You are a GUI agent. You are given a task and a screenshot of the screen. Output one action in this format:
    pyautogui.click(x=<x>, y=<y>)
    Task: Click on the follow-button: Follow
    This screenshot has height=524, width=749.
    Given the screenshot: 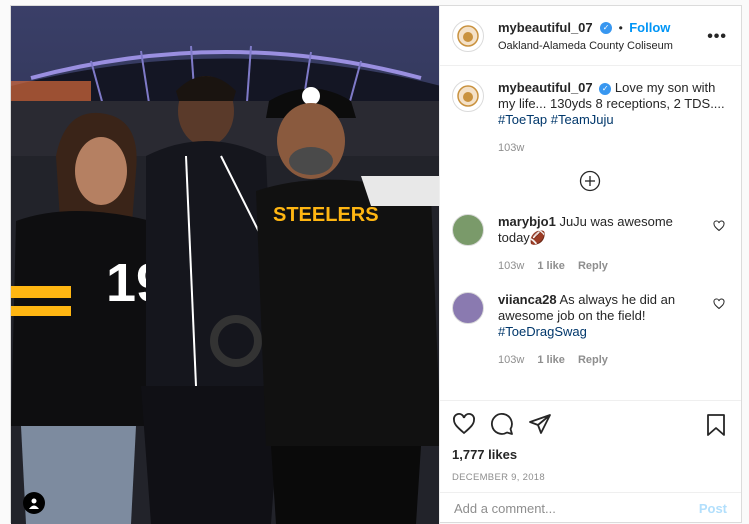 What is the action you would take?
    pyautogui.click(x=649, y=27)
    